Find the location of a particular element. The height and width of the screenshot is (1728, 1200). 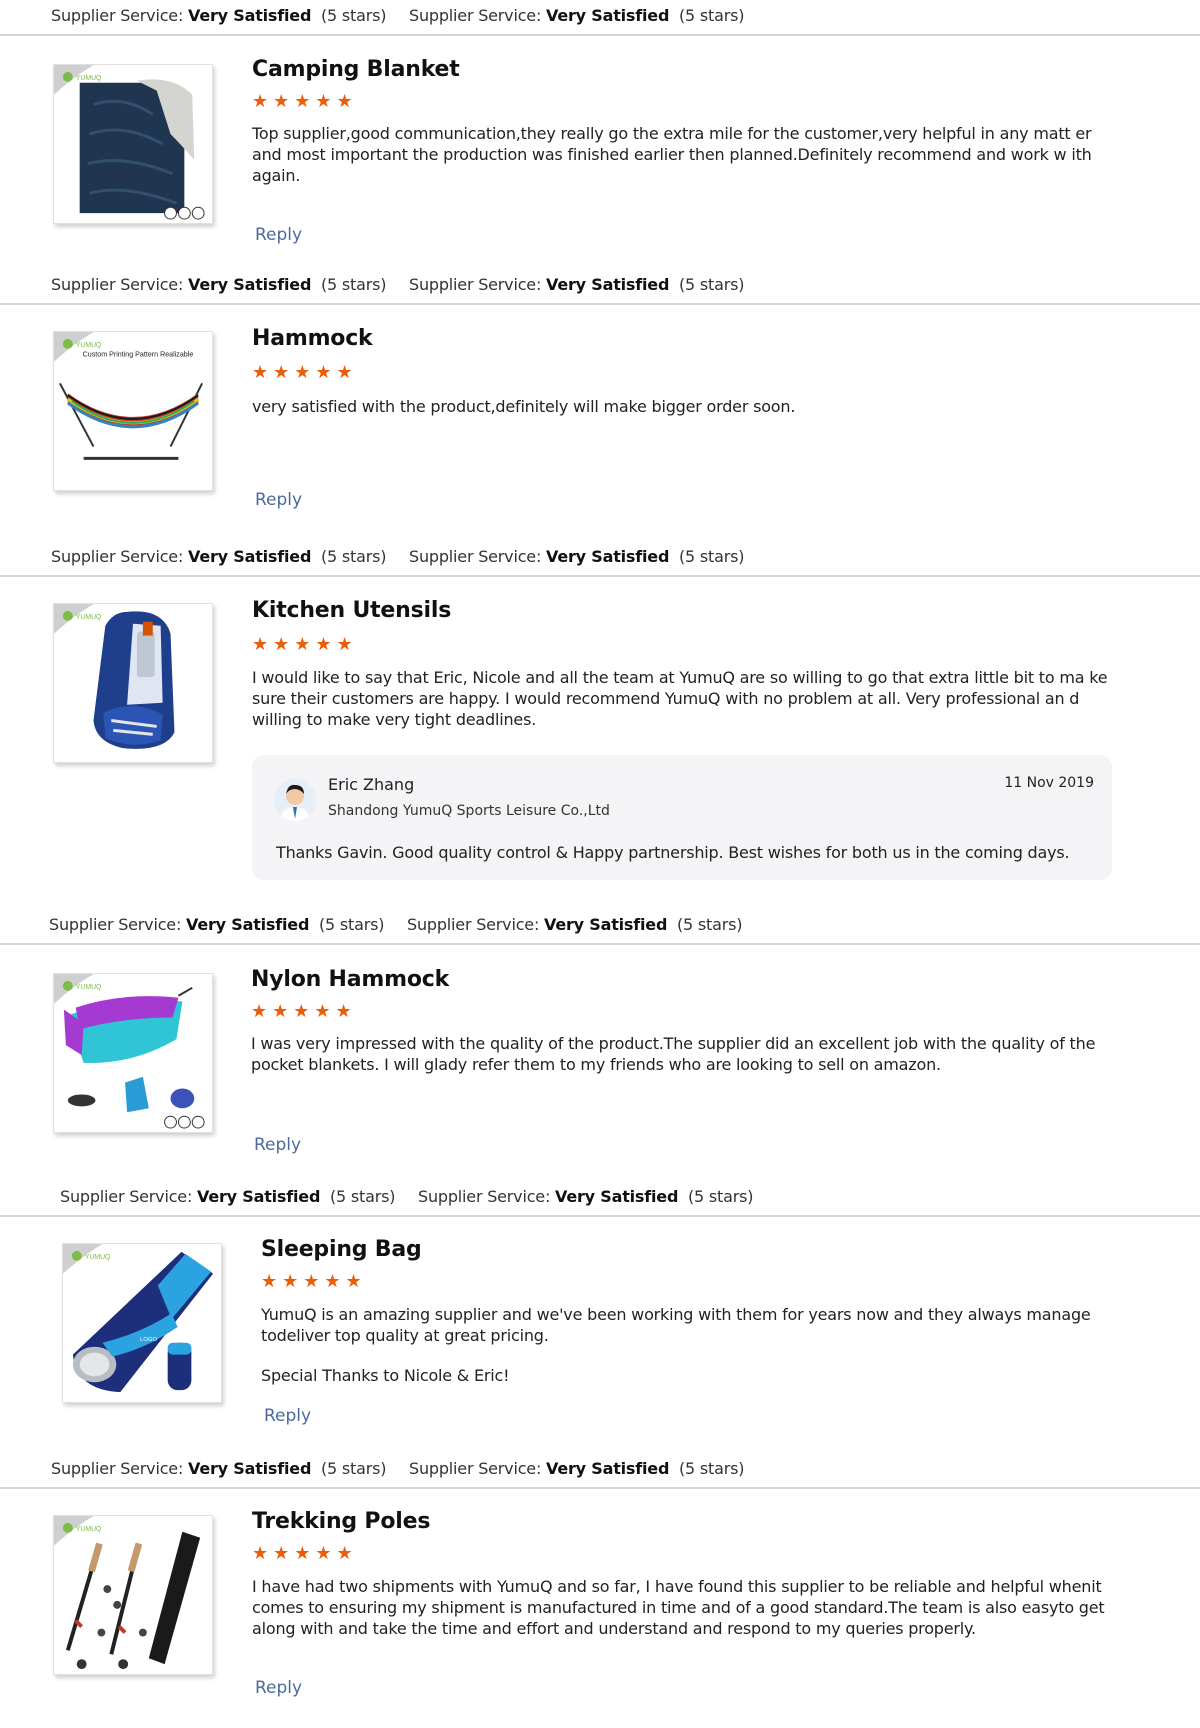

review-title: Trekking Poles is located at coordinates (341, 1521).